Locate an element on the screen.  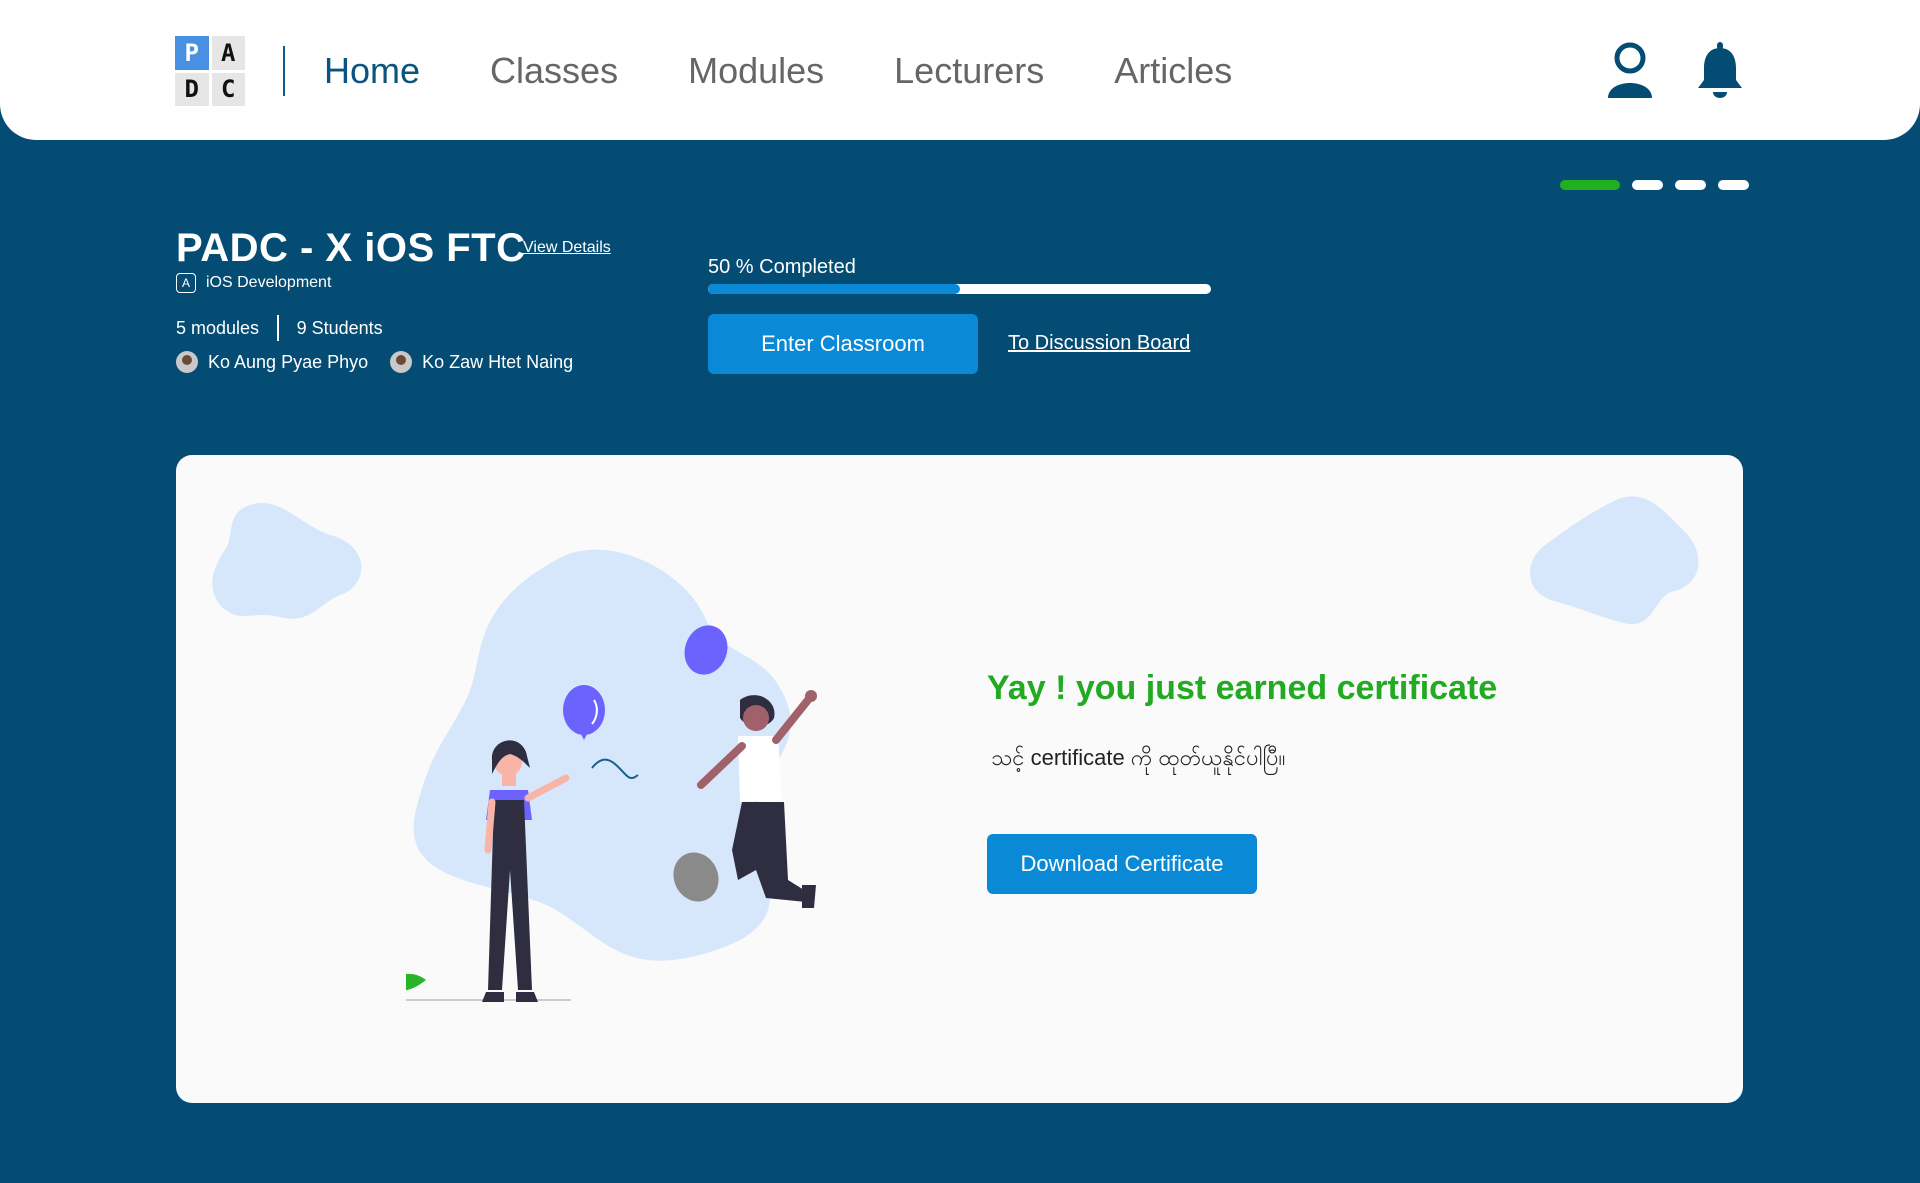
lecturer-item: Ko Aung Pyae Phyo is located at coordinates (272, 362).